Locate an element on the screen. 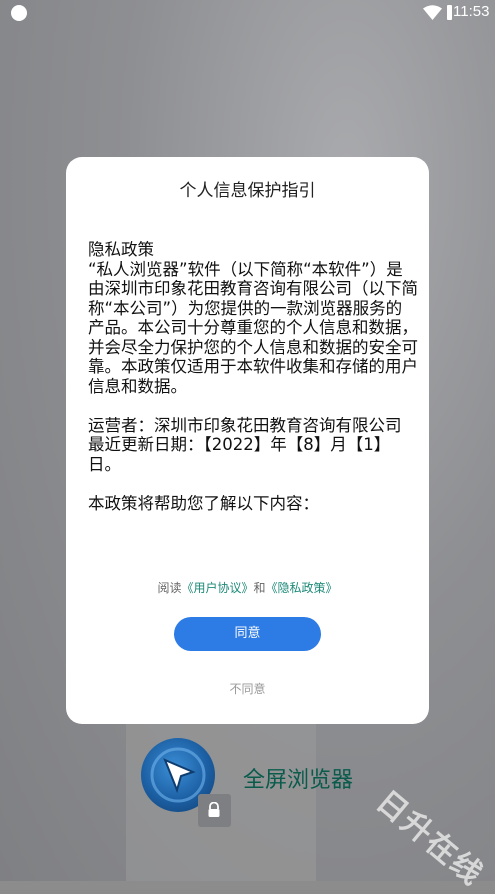  status-bar: 11:53 is located at coordinates (247, 14).